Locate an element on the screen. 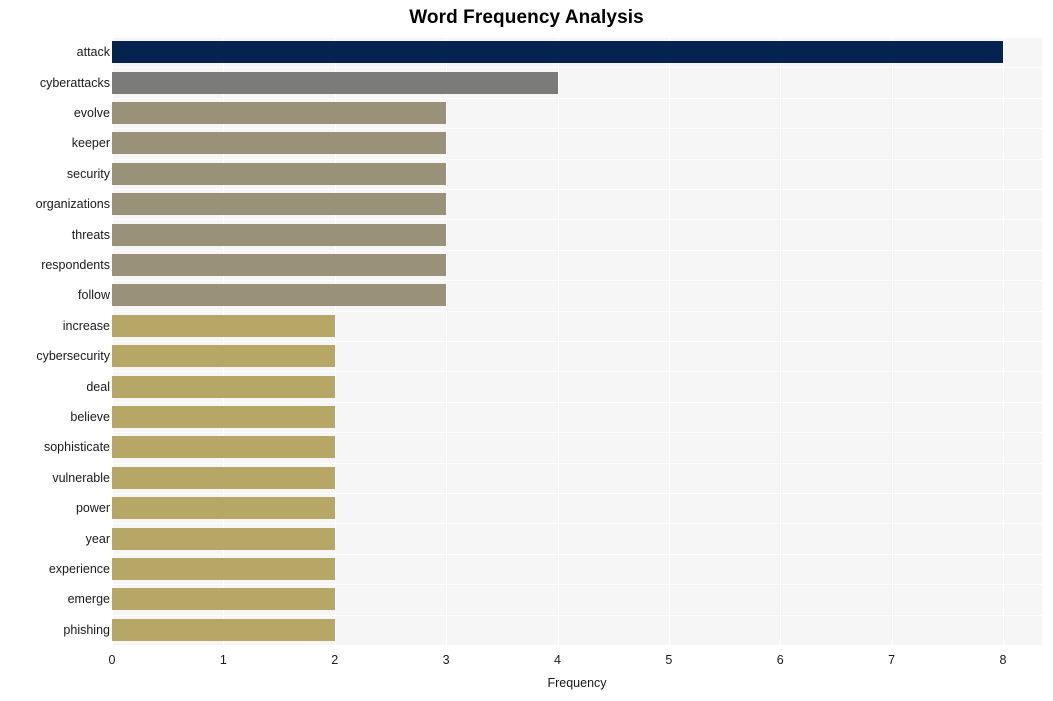  chart-title: Word Frequency Analysis is located at coordinates (526, 17).